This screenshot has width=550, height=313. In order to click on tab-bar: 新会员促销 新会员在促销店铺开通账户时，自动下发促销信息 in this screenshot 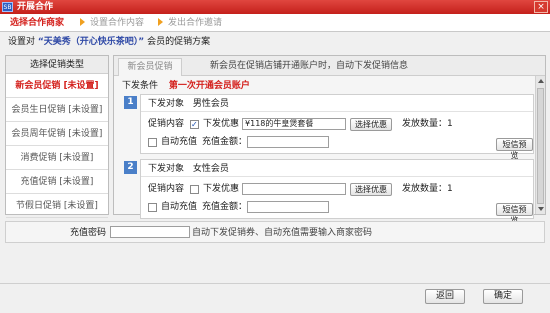, I will do `click(329, 66)`.